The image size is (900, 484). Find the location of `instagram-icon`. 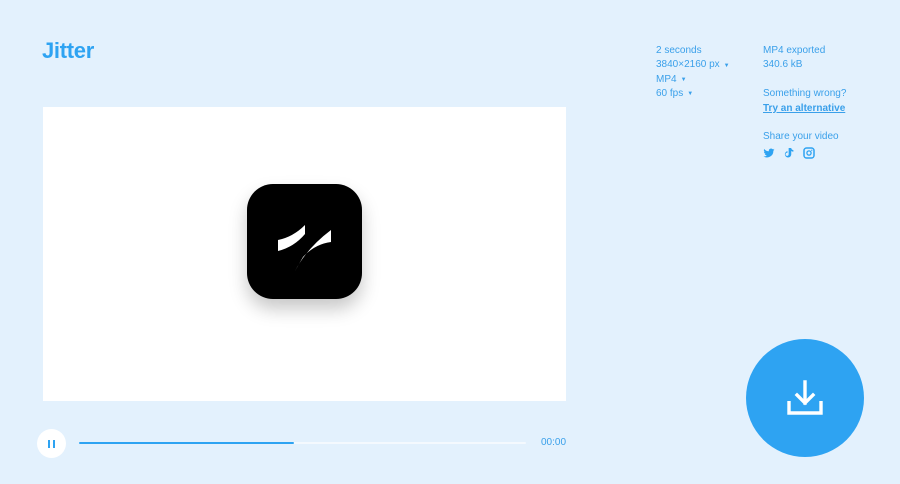

instagram-icon is located at coordinates (809, 153).